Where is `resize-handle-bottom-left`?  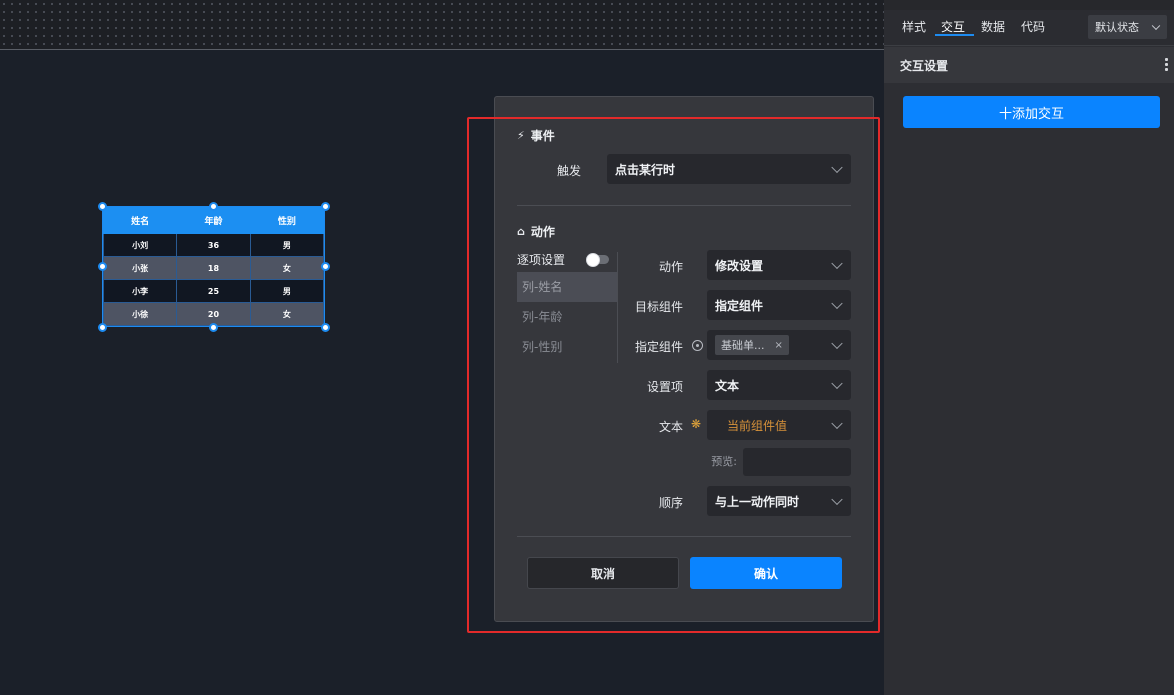
resize-handle-bottom-left is located at coordinates (102, 327).